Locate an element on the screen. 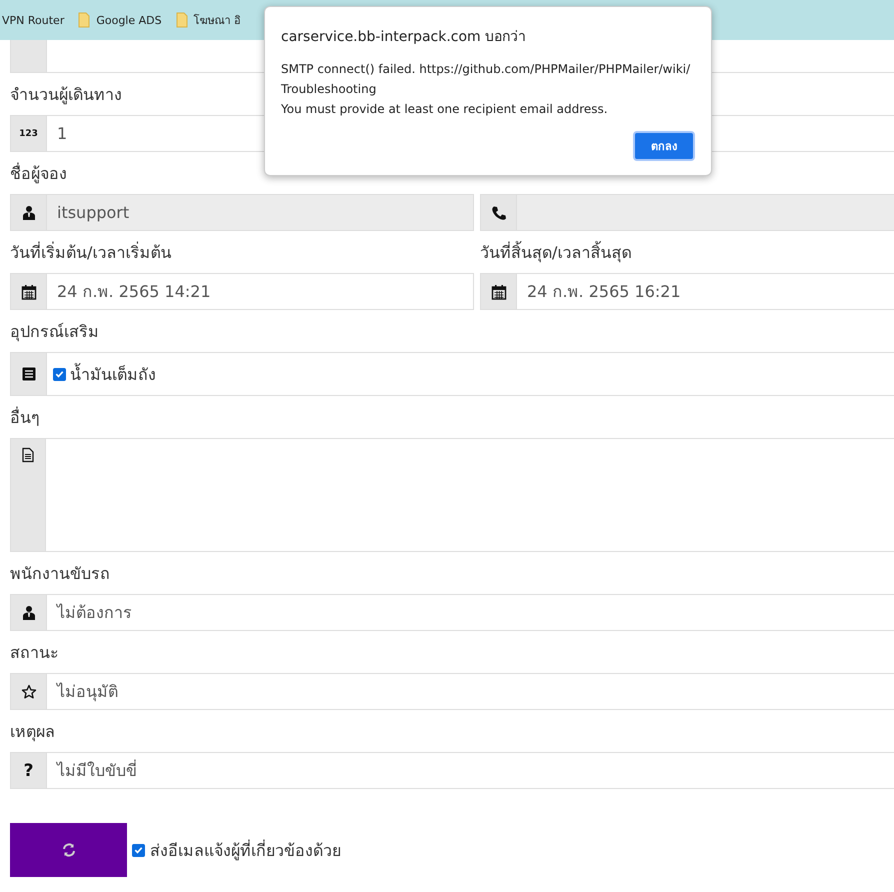 The height and width of the screenshot is (892, 894). dialog-message: You must provide at least one recipient email address. is located at coordinates (445, 109).